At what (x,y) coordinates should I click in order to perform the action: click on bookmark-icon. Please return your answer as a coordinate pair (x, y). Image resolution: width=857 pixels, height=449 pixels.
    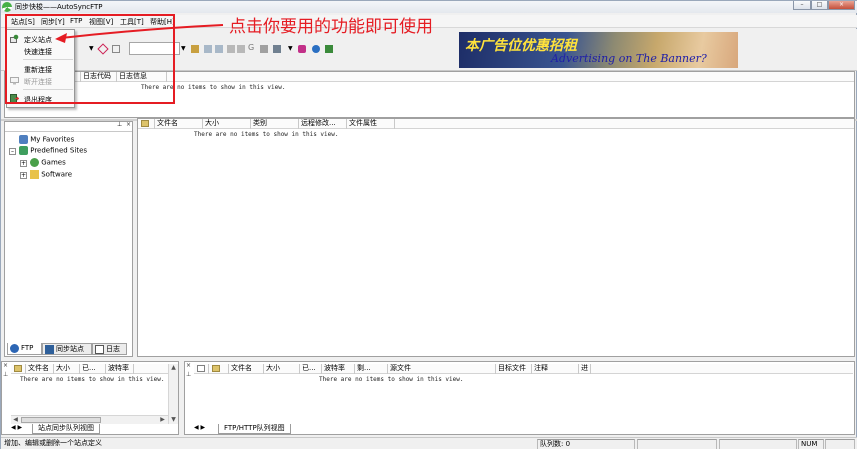
    Looking at the image, I should click on (302, 49).